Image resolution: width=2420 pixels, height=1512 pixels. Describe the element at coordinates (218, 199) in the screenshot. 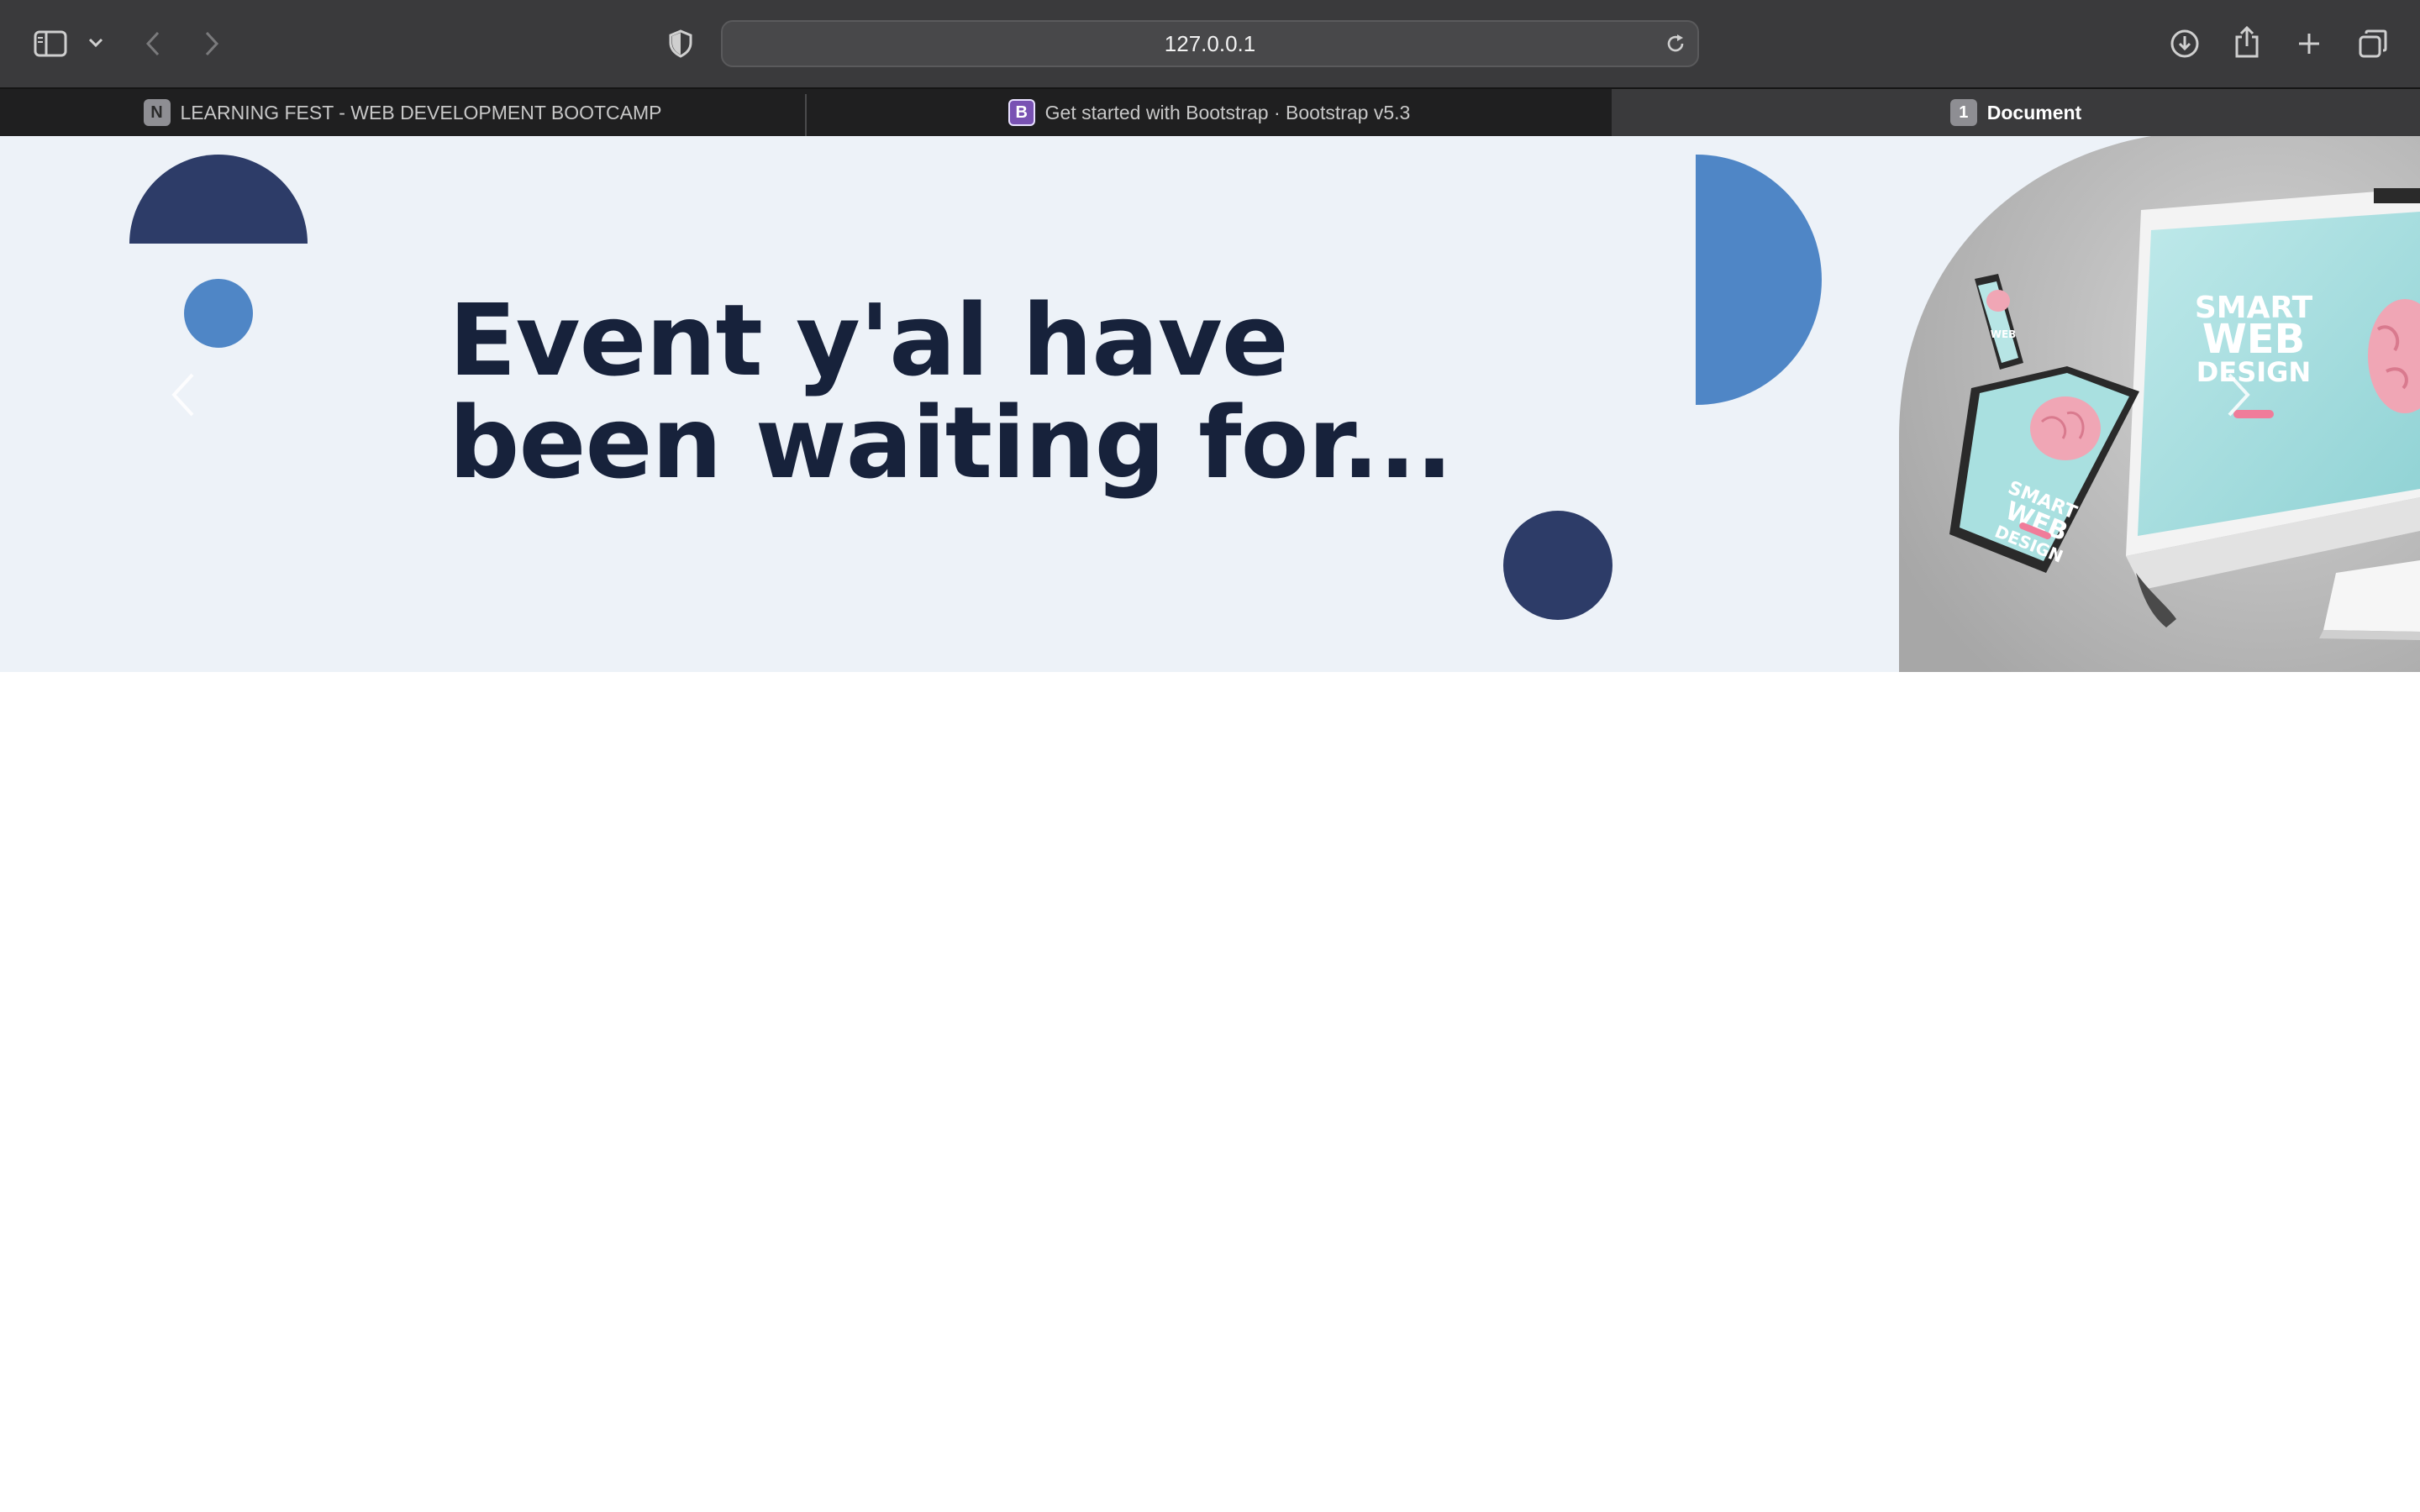

I see `decorative-half-circle` at that location.